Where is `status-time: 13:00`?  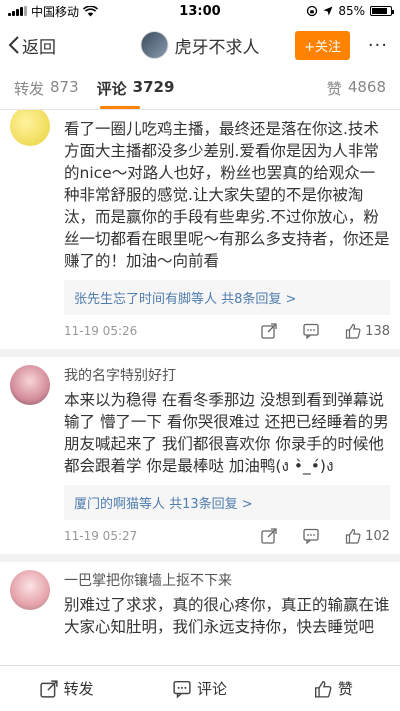
status-time: 13:00 is located at coordinates (200, 11).